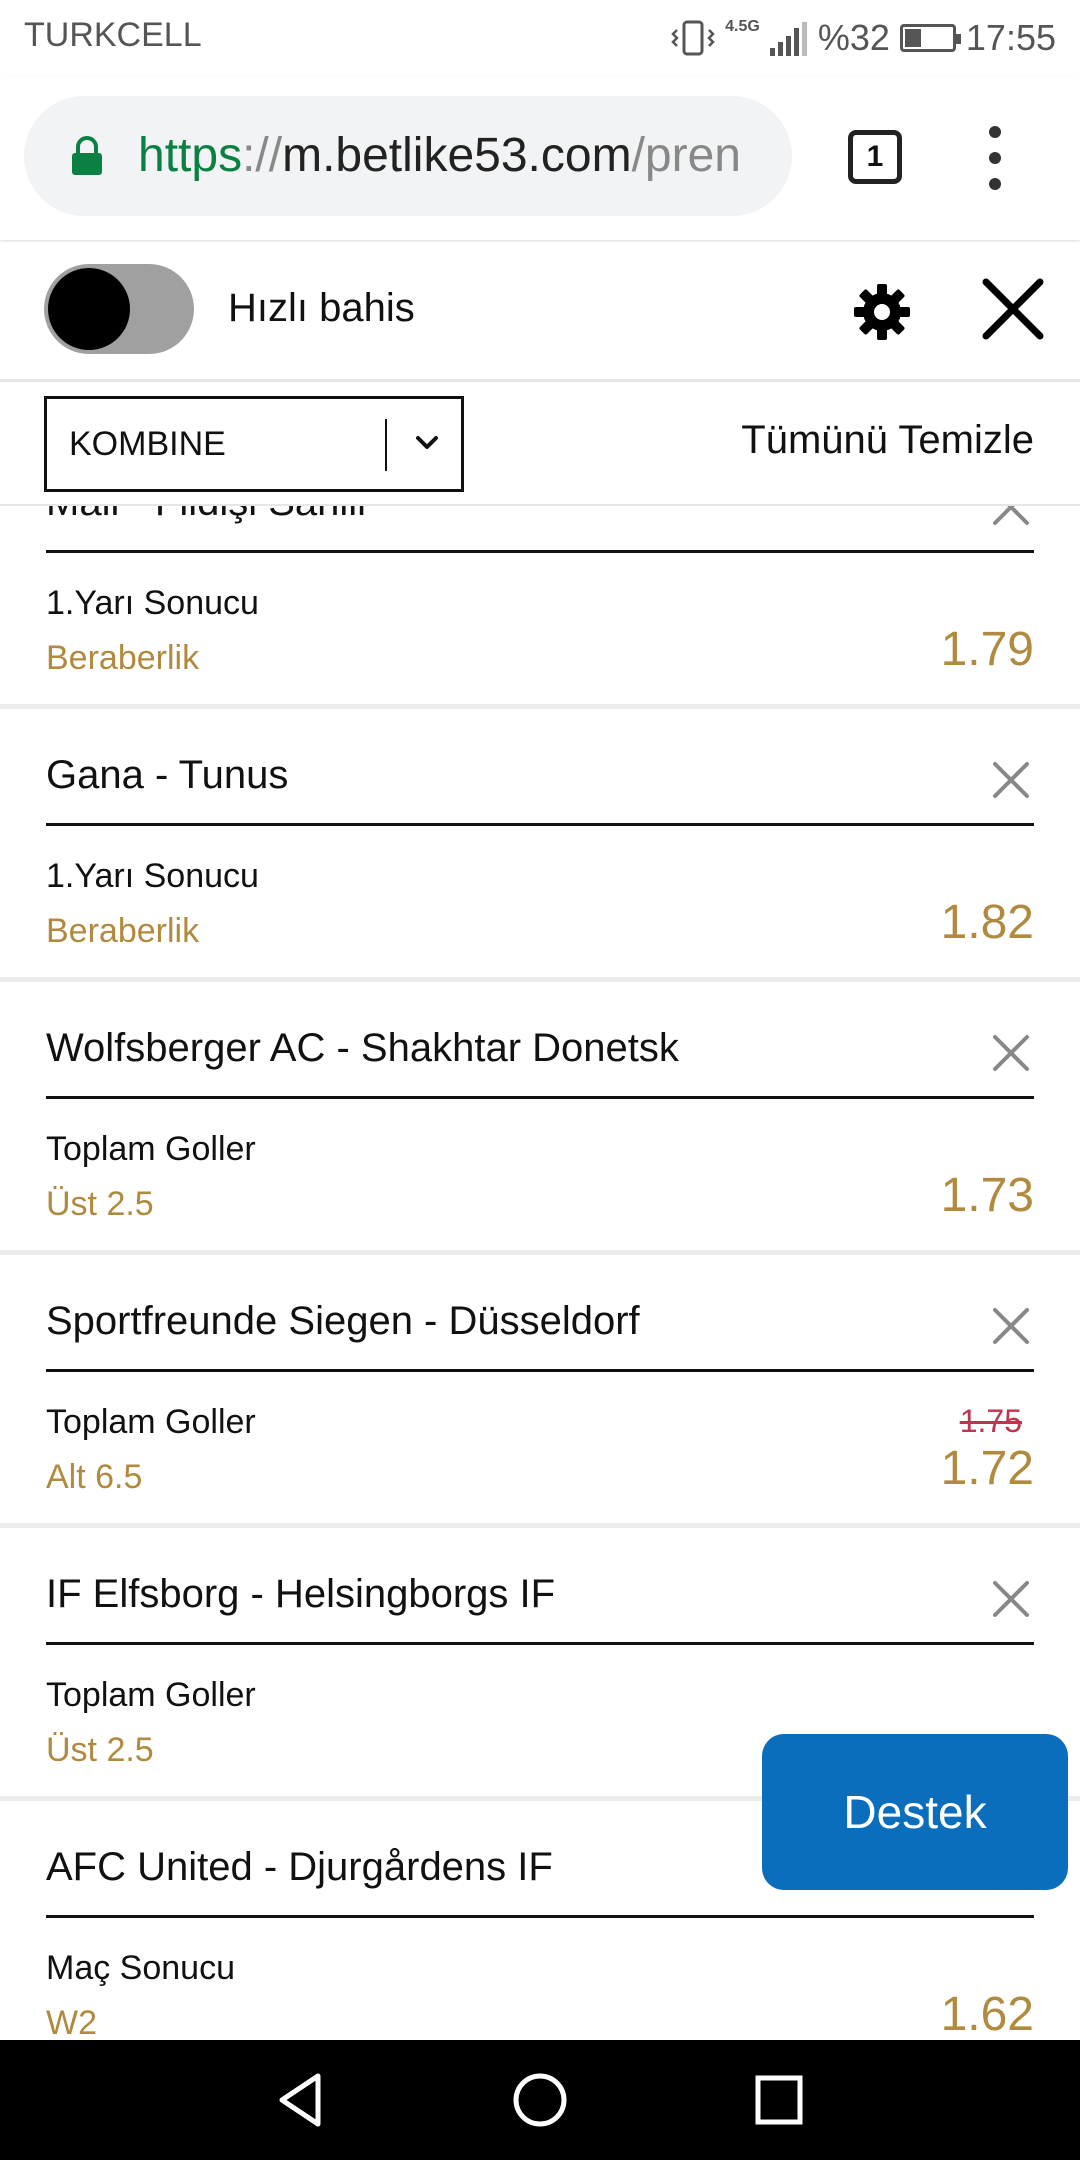 The image size is (1080, 2160). Describe the element at coordinates (693, 38) in the screenshot. I see `vibrate-icon` at that location.